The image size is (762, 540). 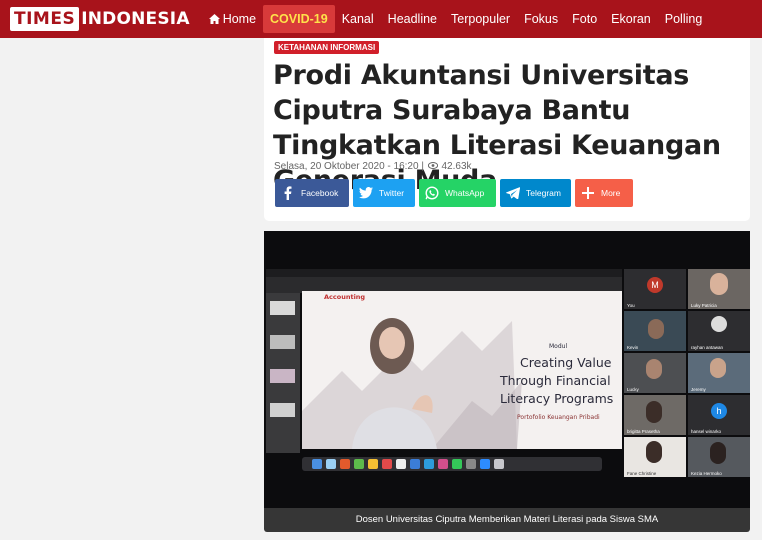 What do you see at coordinates (452, 464) in the screenshot?
I see `photo-mac-dock` at bounding box center [452, 464].